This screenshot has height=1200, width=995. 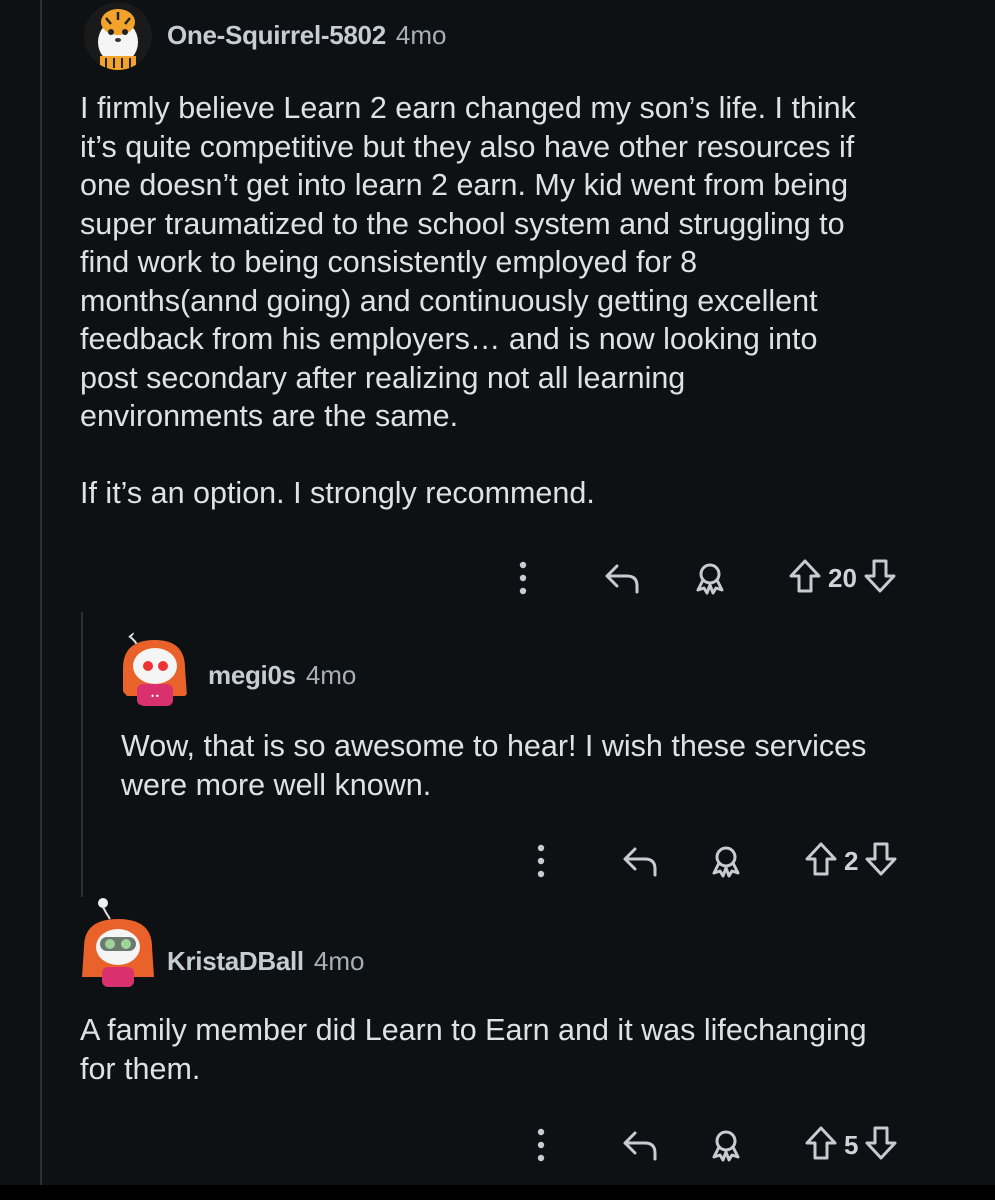 I want to click on redhead-avatar-icon: ••, so click(x=156, y=667).